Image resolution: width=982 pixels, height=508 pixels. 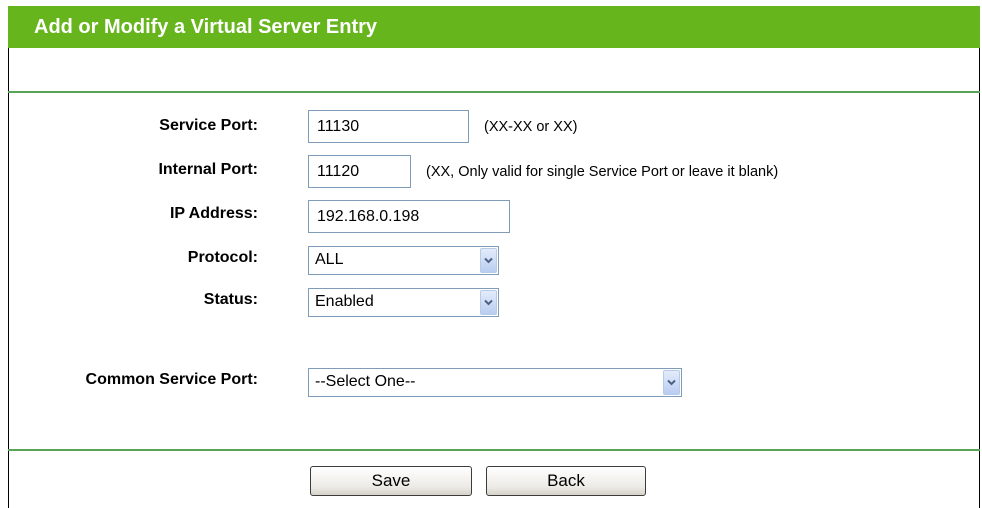 What do you see at coordinates (230, 299) in the screenshot?
I see `status-label: Status:` at bounding box center [230, 299].